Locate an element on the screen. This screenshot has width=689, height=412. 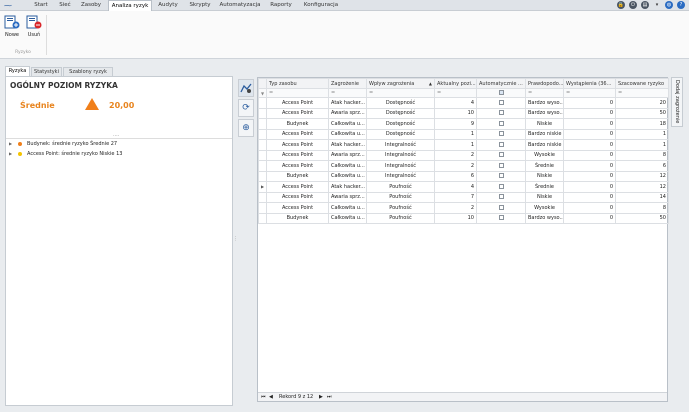
table-cell: 7 is located at coordinates (455, 197).